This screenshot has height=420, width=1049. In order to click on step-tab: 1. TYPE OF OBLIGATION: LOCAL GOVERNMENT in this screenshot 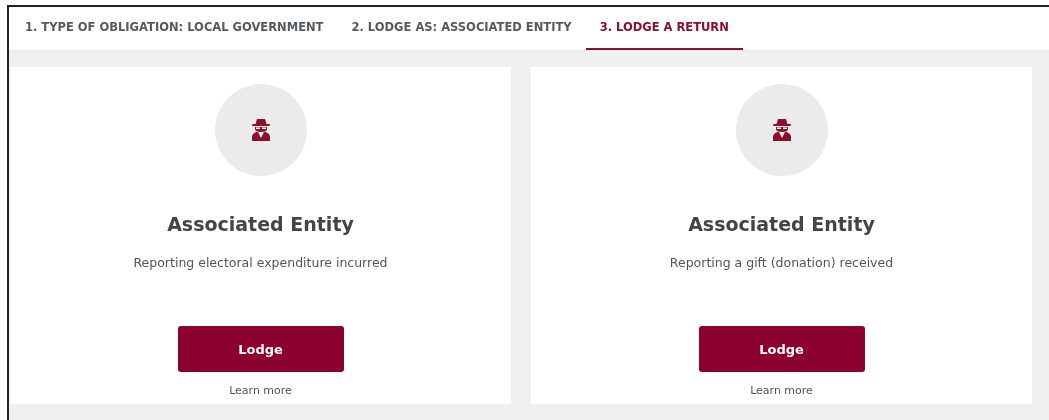, I will do `click(174, 28)`.